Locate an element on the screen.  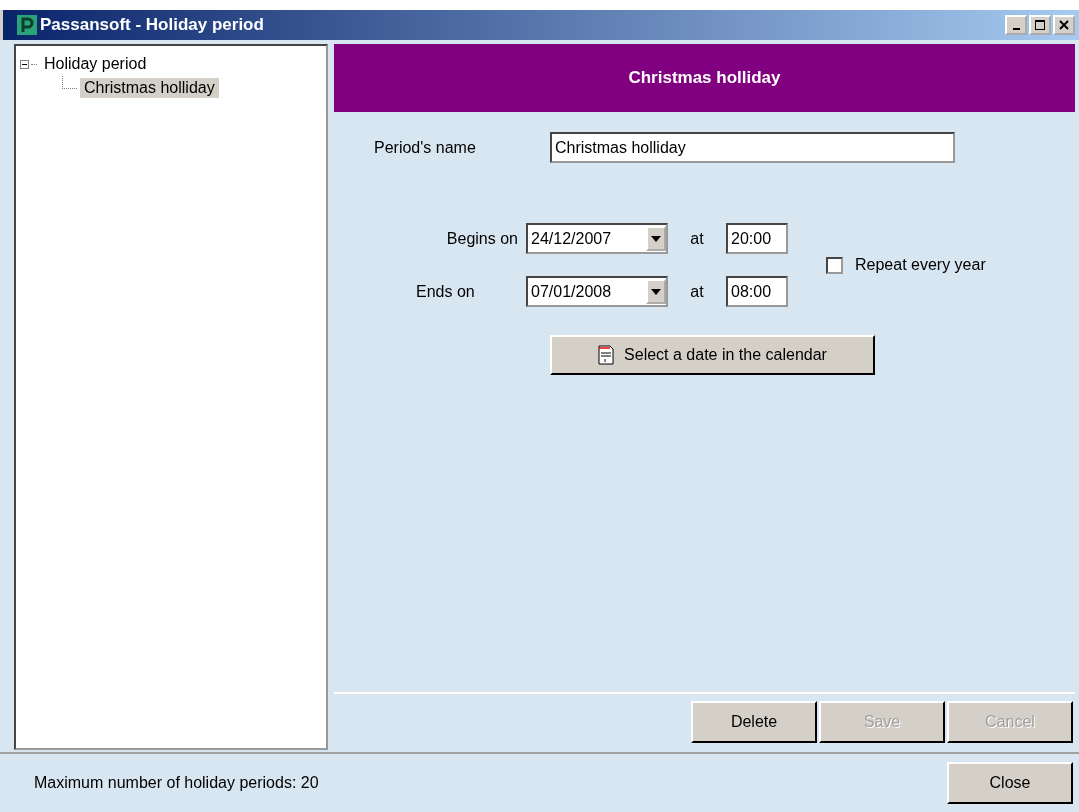
tree-item: Holiday period is located at coordinates (95, 64).